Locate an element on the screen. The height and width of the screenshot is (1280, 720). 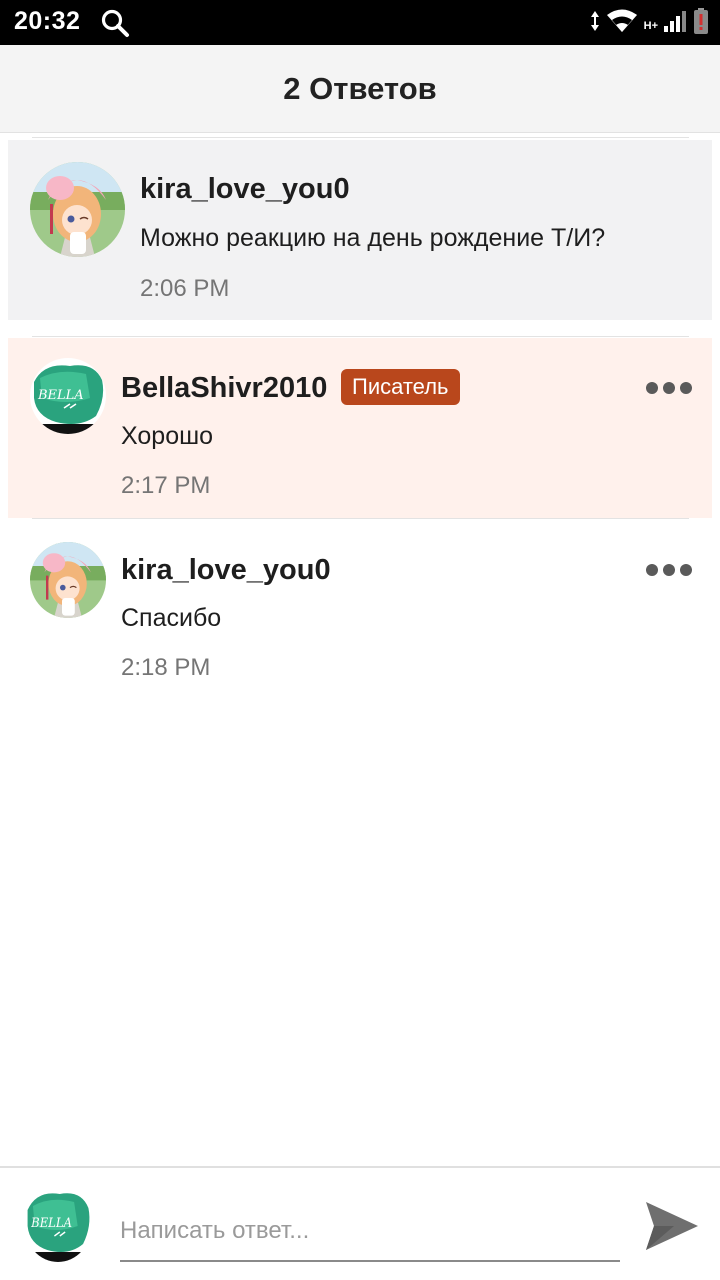
search-icon is located at coordinates (115, 23).